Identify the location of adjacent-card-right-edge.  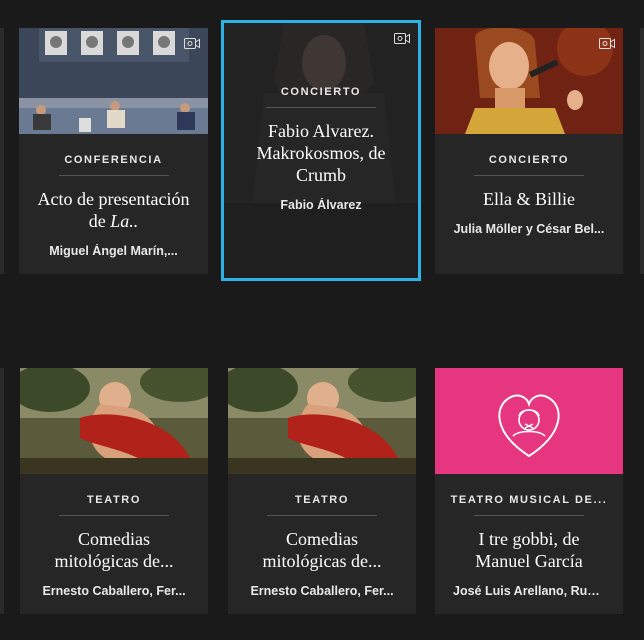
(642, 151).